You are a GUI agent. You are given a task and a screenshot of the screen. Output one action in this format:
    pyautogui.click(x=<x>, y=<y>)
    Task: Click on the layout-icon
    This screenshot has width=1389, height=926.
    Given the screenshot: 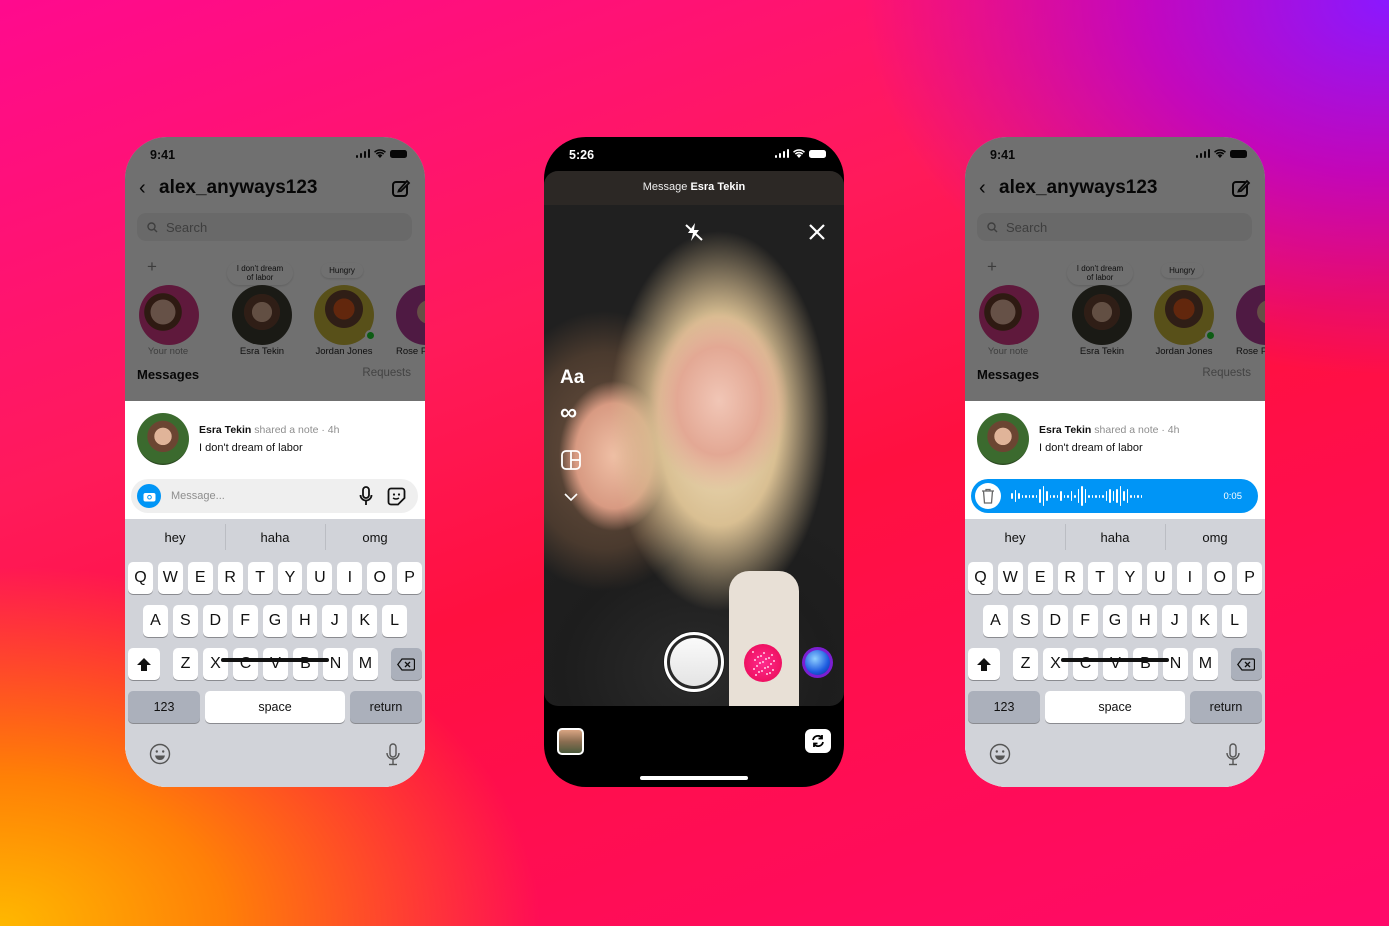 What is the action you would take?
    pyautogui.click(x=571, y=460)
    